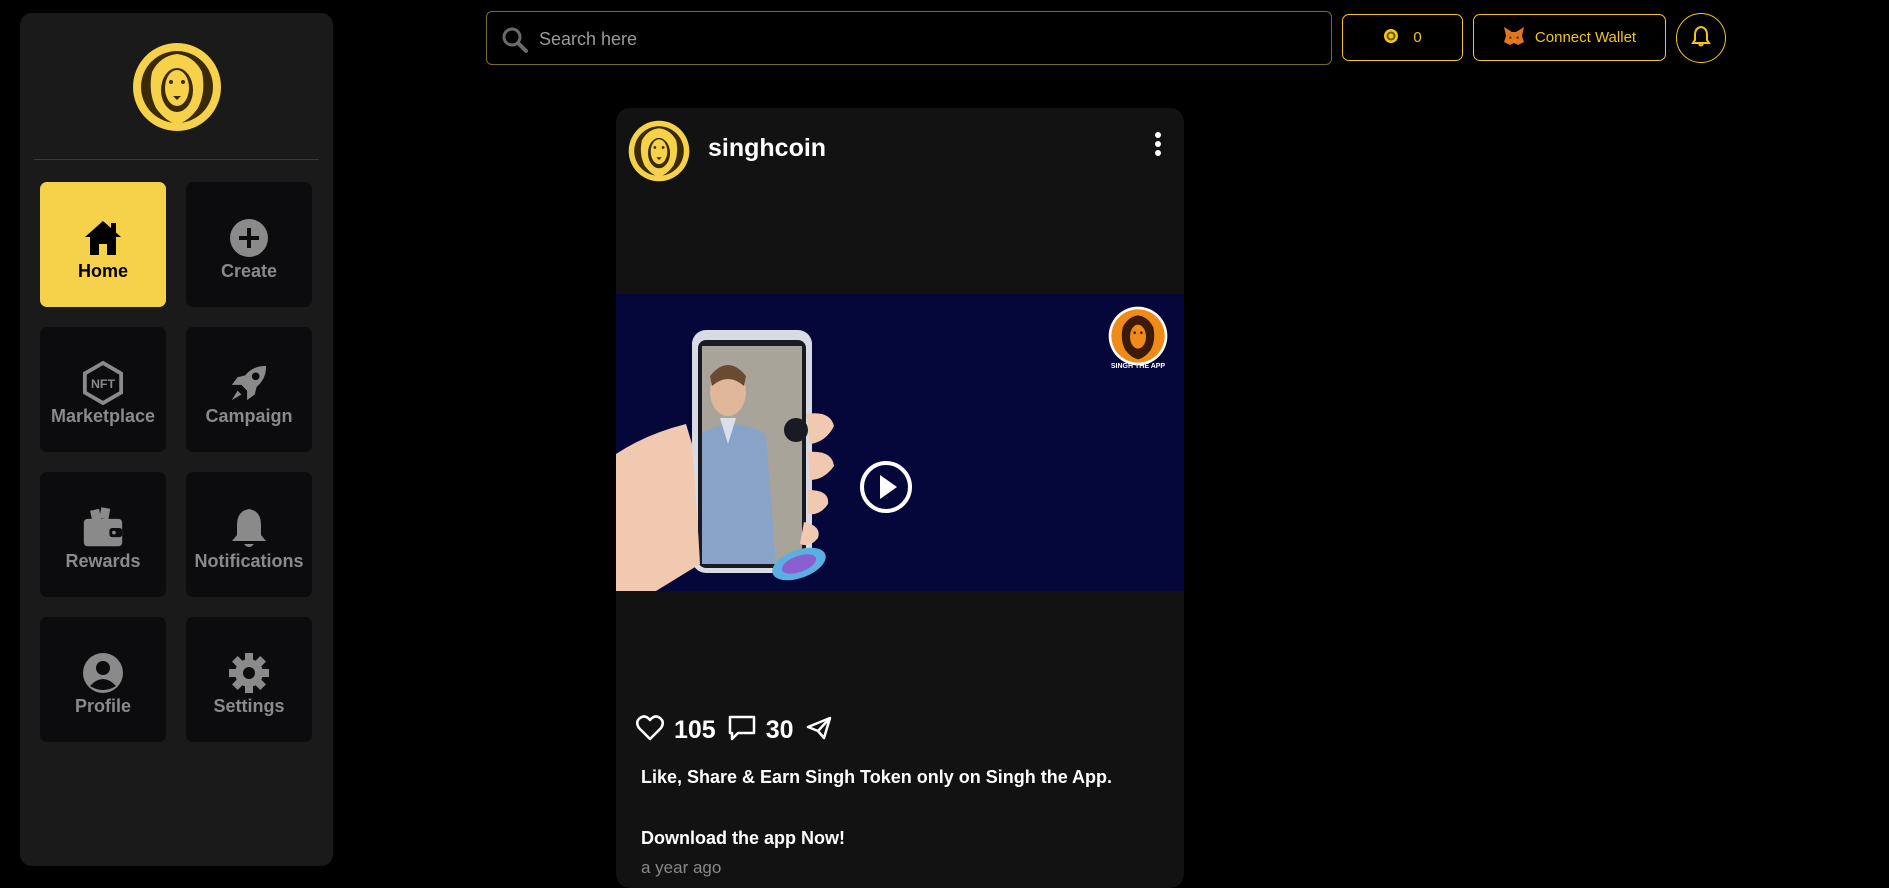 This screenshot has width=1889, height=888. I want to click on sidebar-item-label: Campaign, so click(249, 416).